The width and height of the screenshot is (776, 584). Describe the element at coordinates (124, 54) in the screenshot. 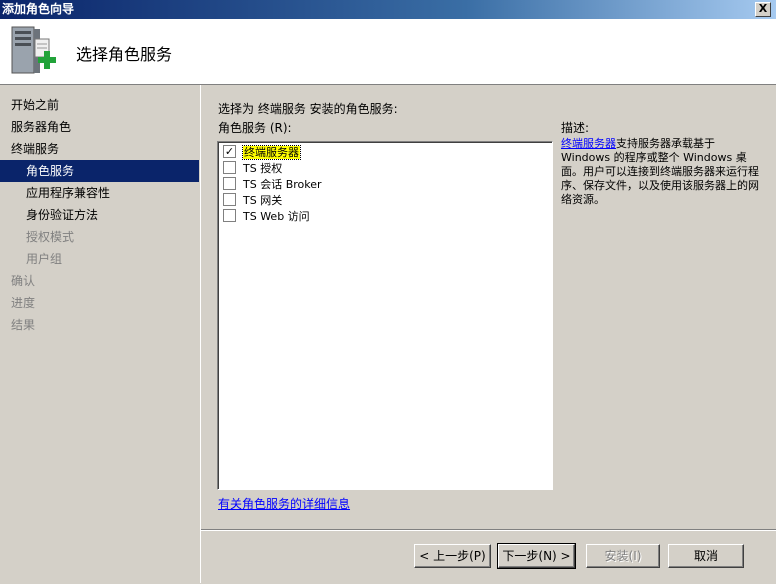

I see `page-title: 选择角色服务` at that location.